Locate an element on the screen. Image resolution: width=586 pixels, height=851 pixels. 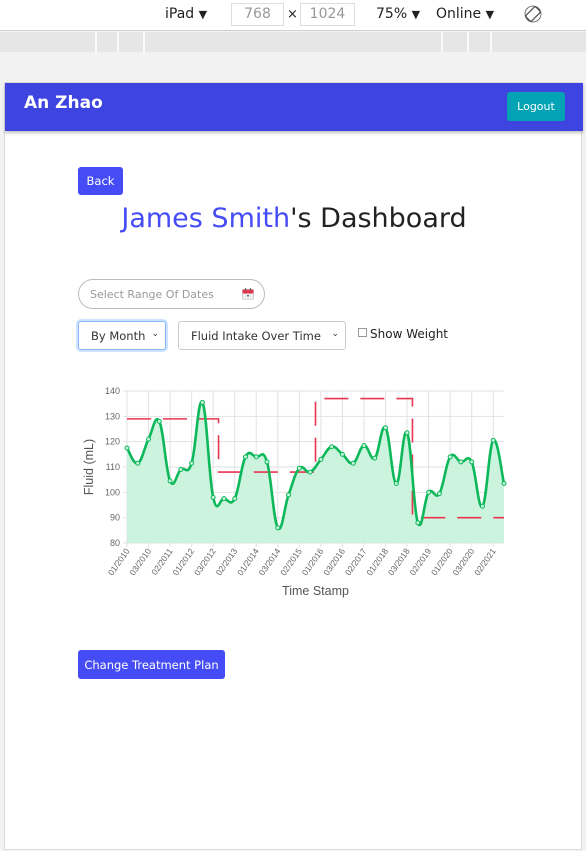
network-selector: Online ▼ is located at coordinates (465, 14).